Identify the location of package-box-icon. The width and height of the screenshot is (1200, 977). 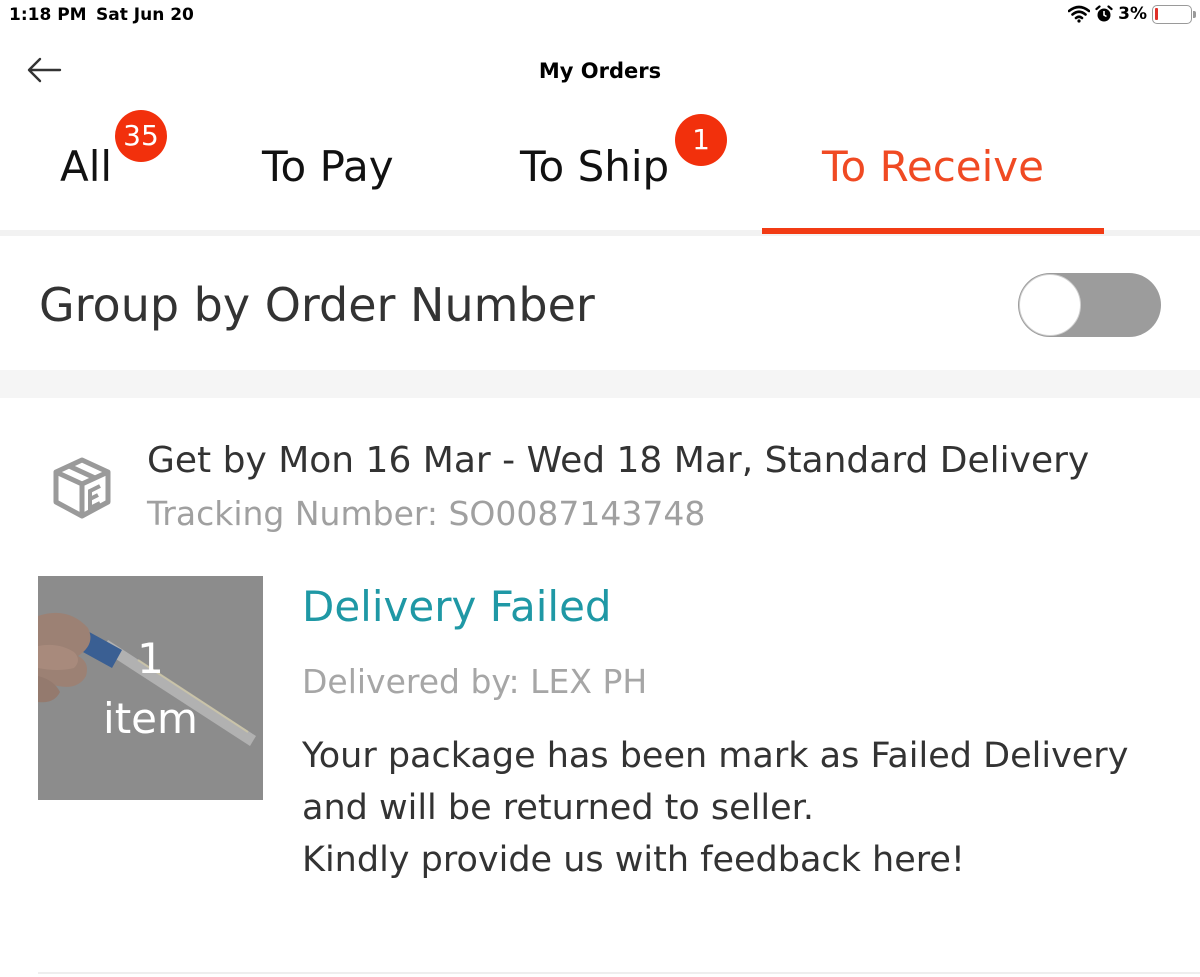
(82, 488).